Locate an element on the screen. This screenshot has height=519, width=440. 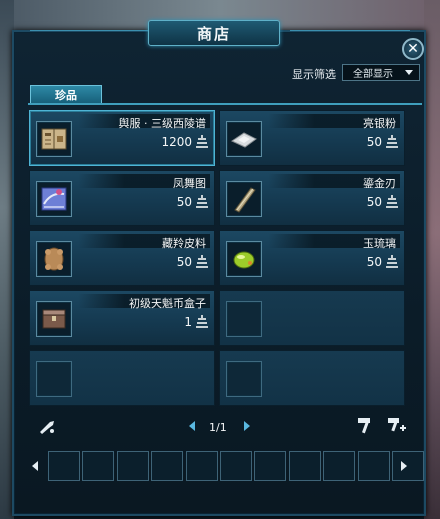
shop-item: 亮银粉 50 is located at coordinates (312, 138).